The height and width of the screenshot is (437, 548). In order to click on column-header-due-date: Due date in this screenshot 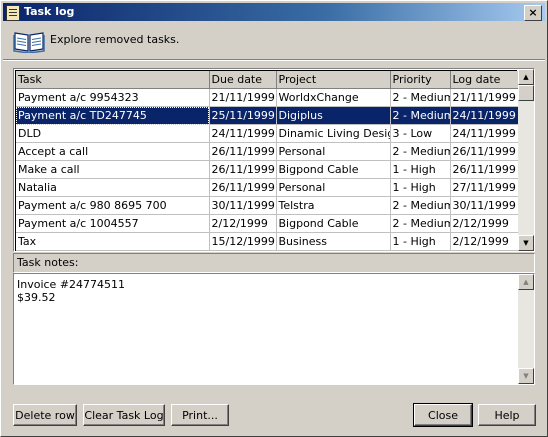, I will do `click(243, 80)`.